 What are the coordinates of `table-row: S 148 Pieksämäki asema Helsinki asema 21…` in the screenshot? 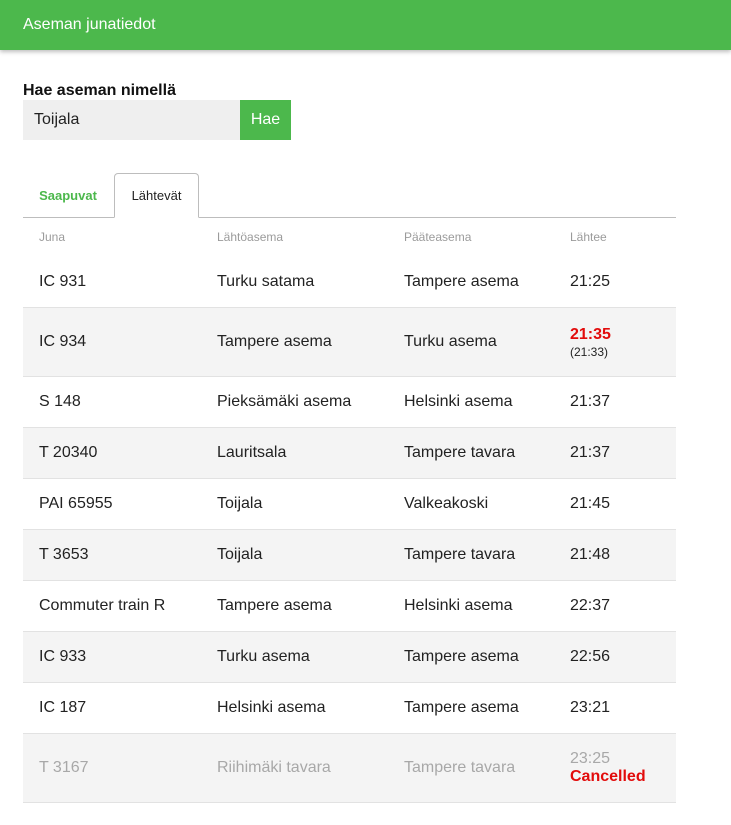 It's located at (349, 402).